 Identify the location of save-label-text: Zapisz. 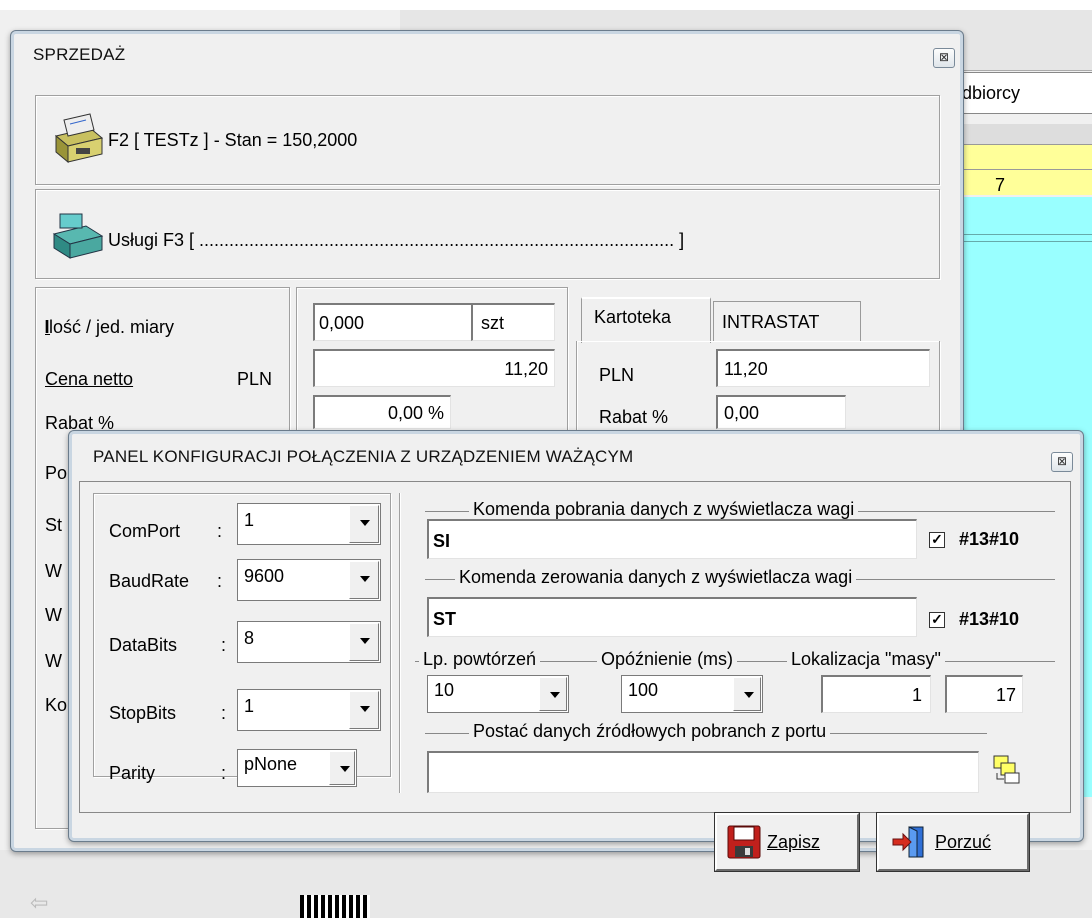
(794, 842).